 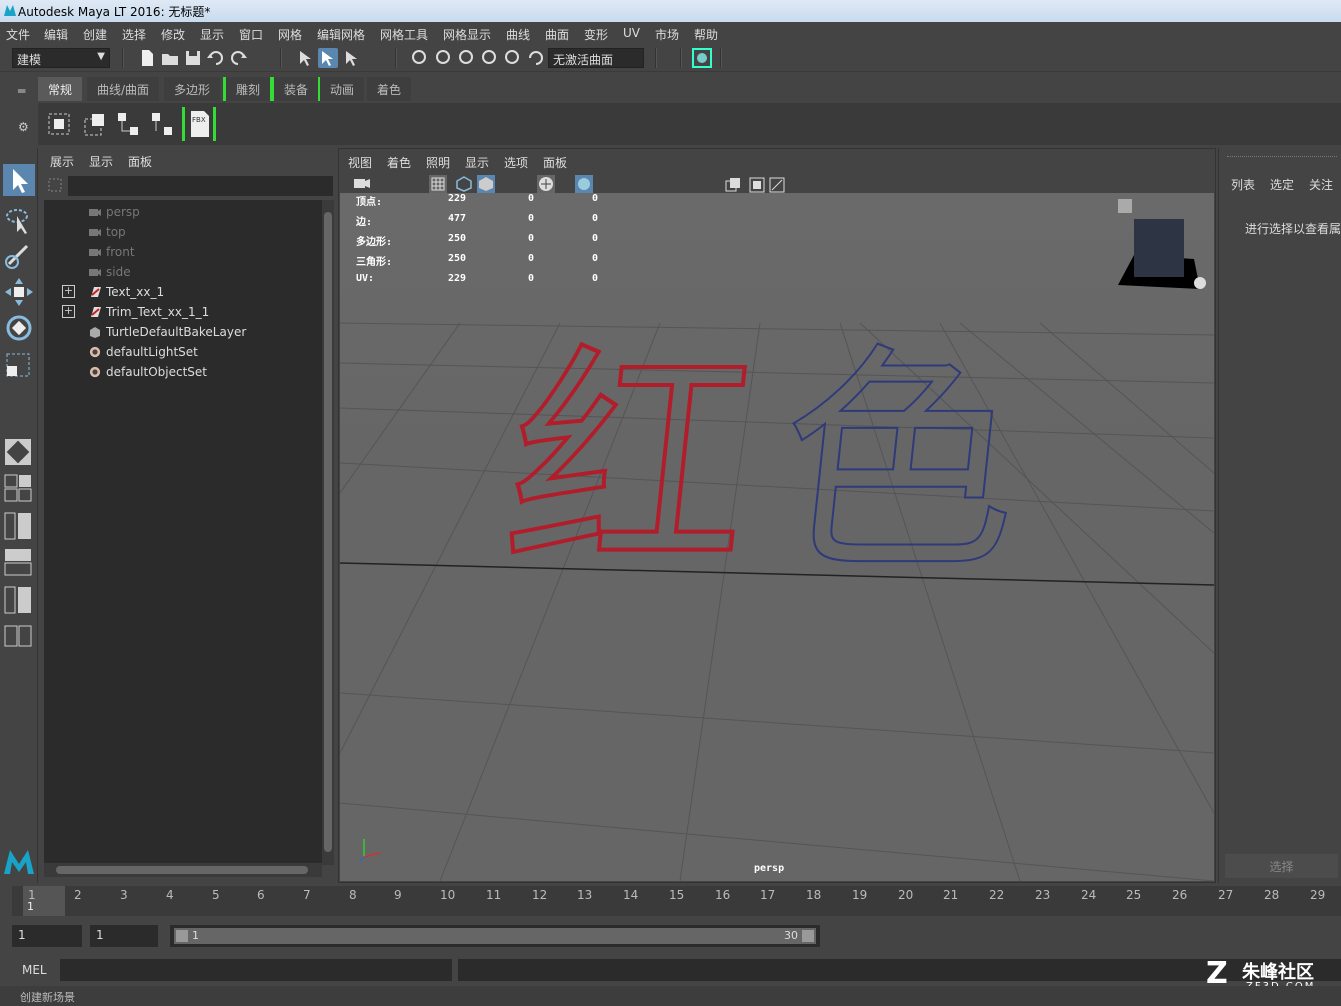 I want to click on viewport-menu-show: 显示, so click(x=477, y=162).